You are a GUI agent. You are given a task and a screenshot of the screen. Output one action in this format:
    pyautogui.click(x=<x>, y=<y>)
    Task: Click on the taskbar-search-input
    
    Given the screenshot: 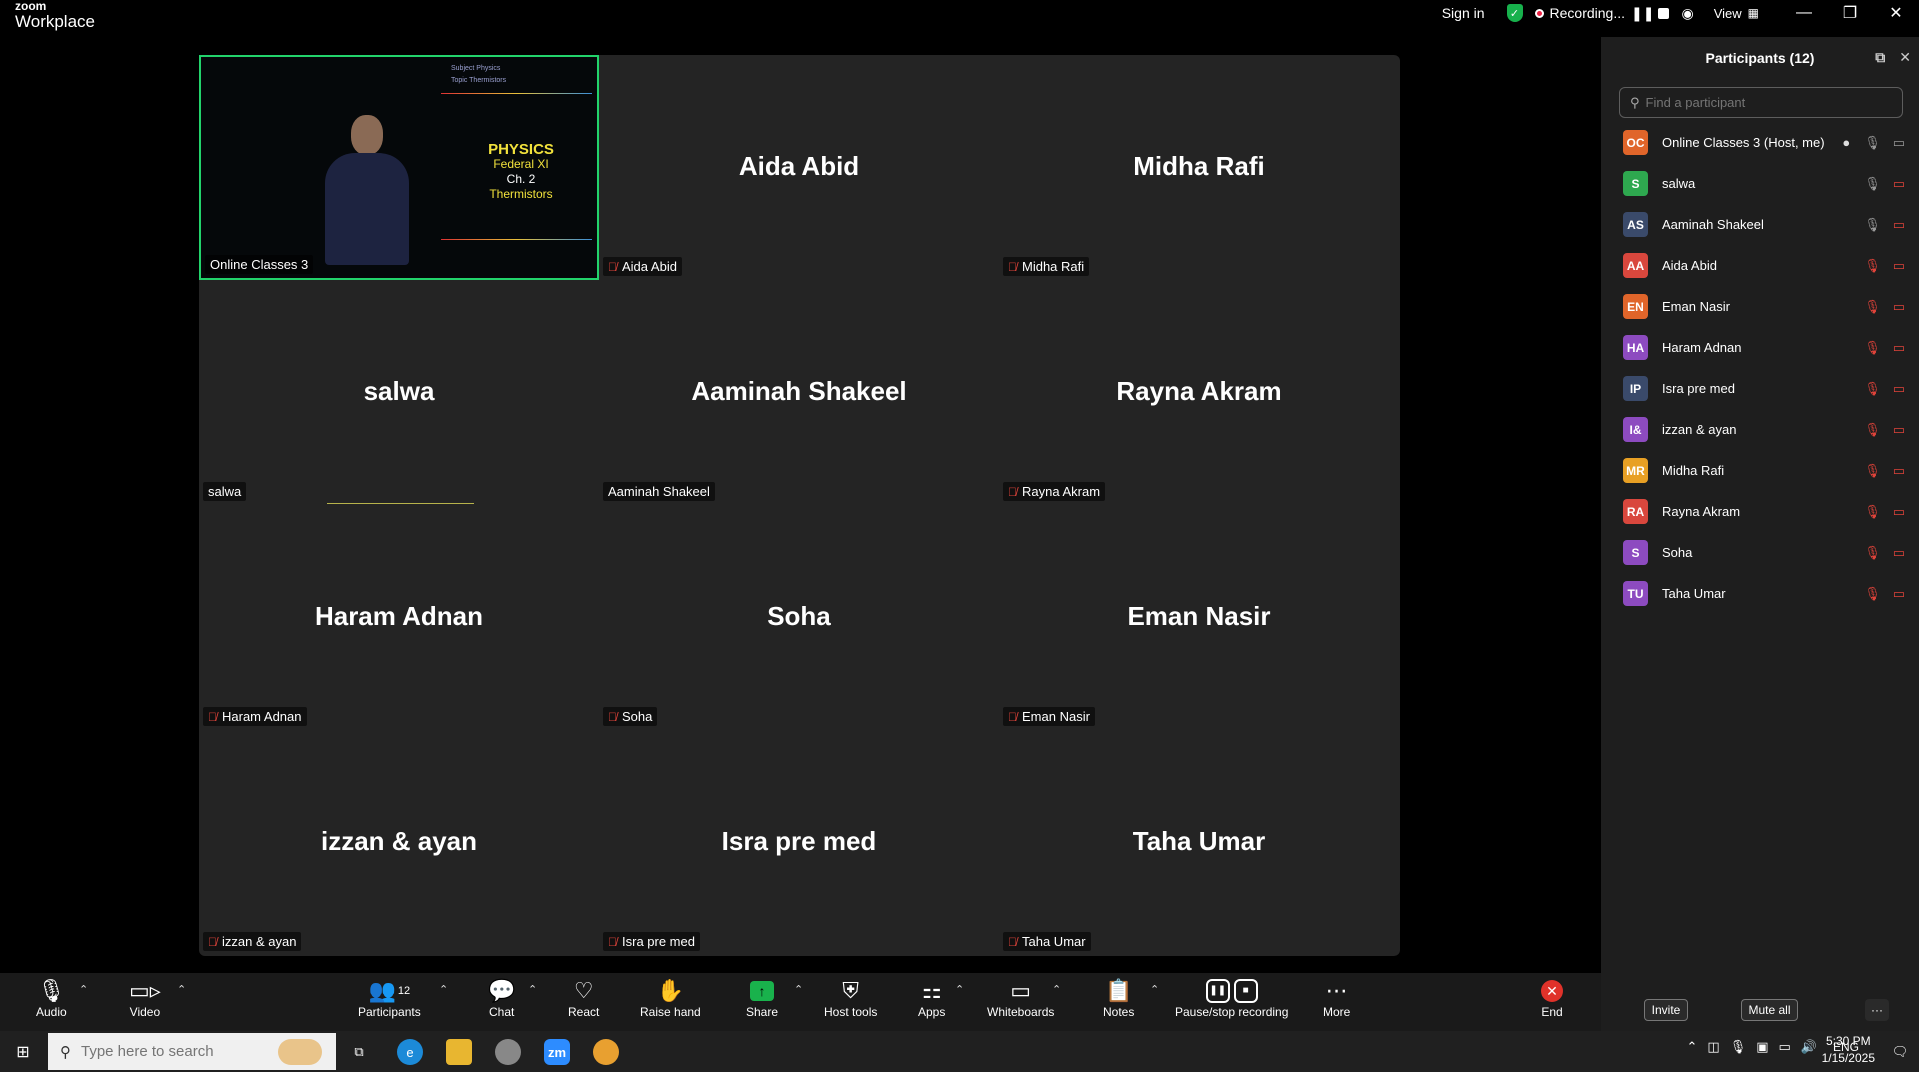 What is the action you would take?
    pyautogui.click(x=176, y=1051)
    